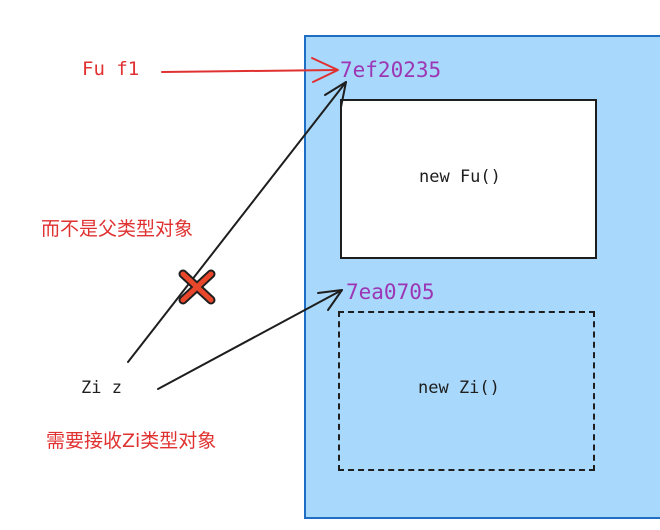  What do you see at coordinates (250, 70) in the screenshot?
I see `red-reference-arrow` at bounding box center [250, 70].